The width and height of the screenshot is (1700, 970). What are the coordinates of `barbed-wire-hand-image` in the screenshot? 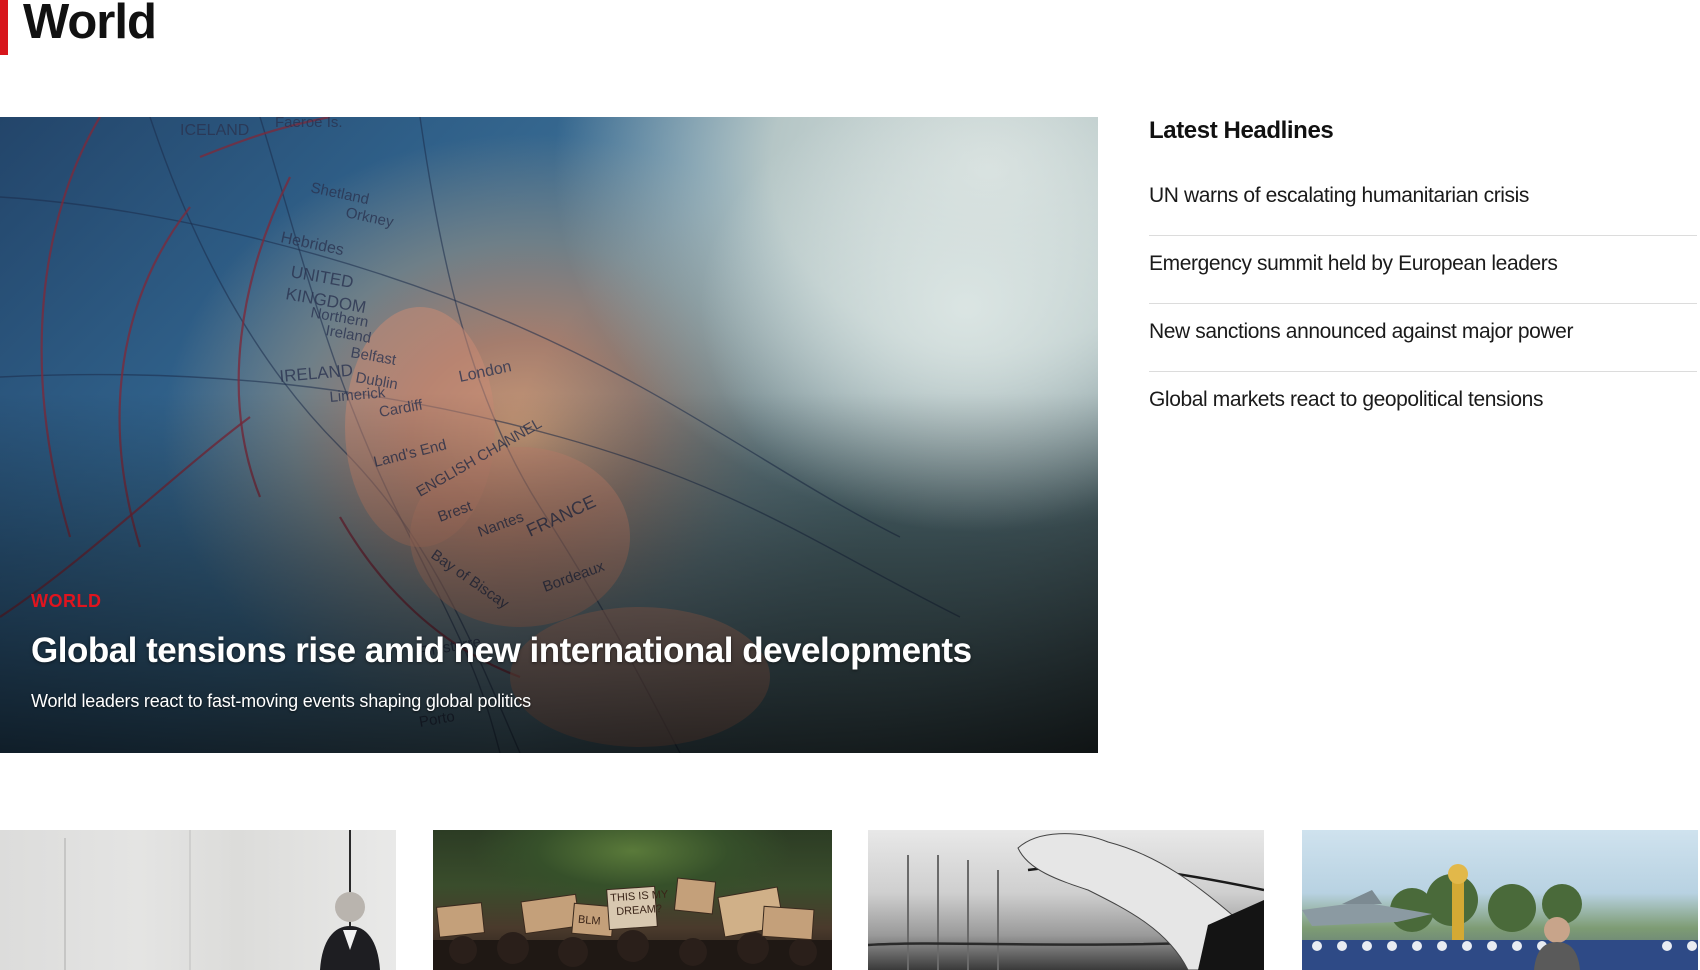 It's located at (1066, 901).